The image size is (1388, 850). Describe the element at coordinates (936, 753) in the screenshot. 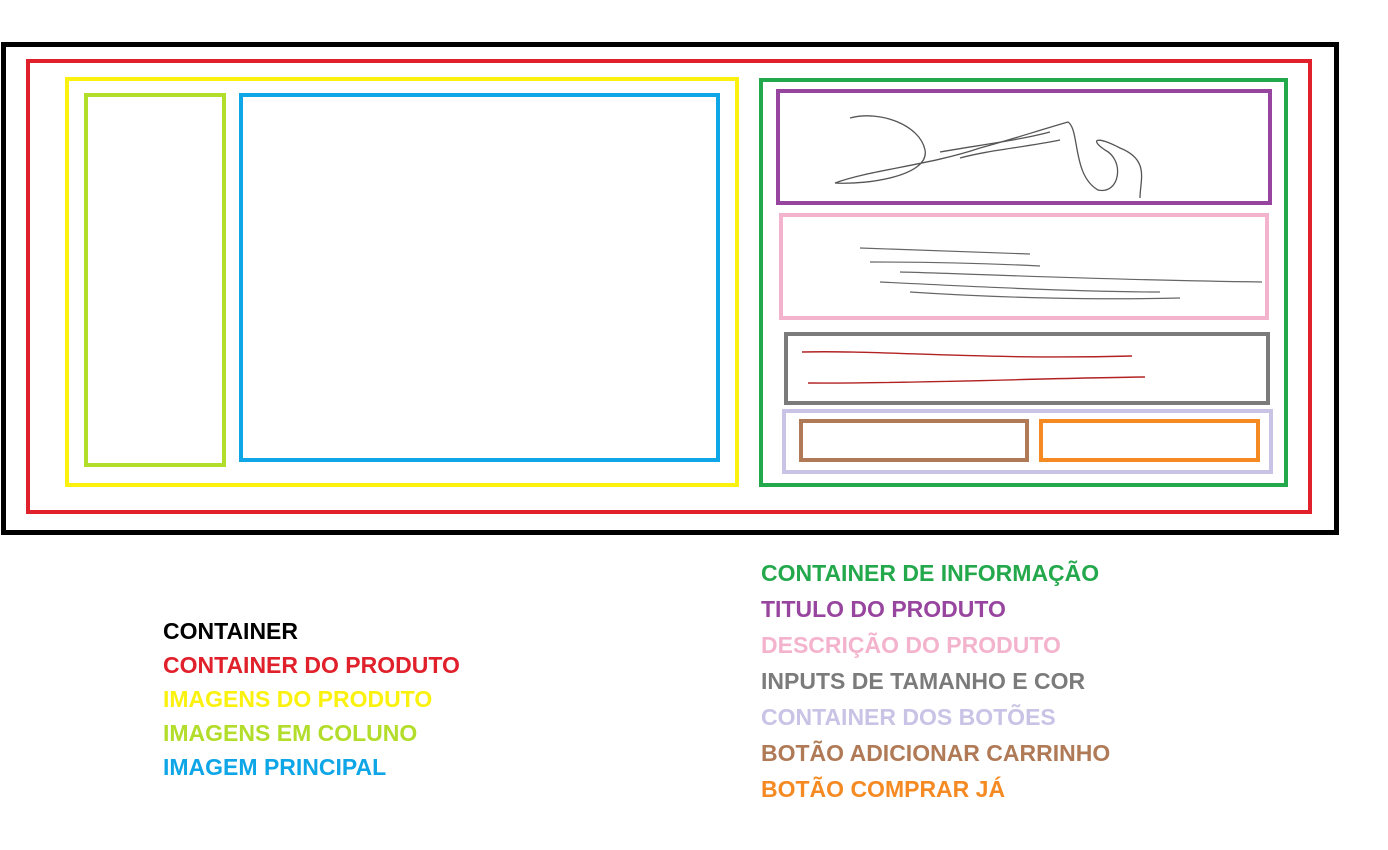

I see `legend-item: BOTÃO ADICIONAR CARRINHO` at that location.